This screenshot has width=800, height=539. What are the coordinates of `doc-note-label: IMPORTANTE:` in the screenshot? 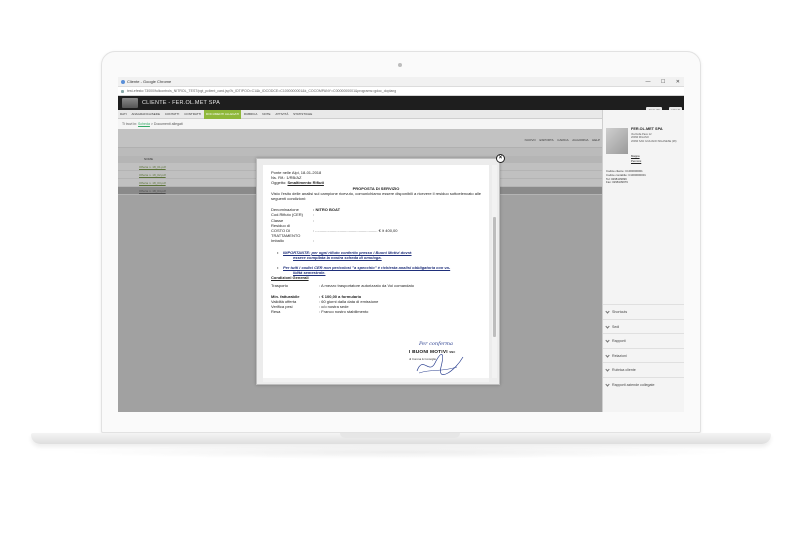 It's located at (297, 252).